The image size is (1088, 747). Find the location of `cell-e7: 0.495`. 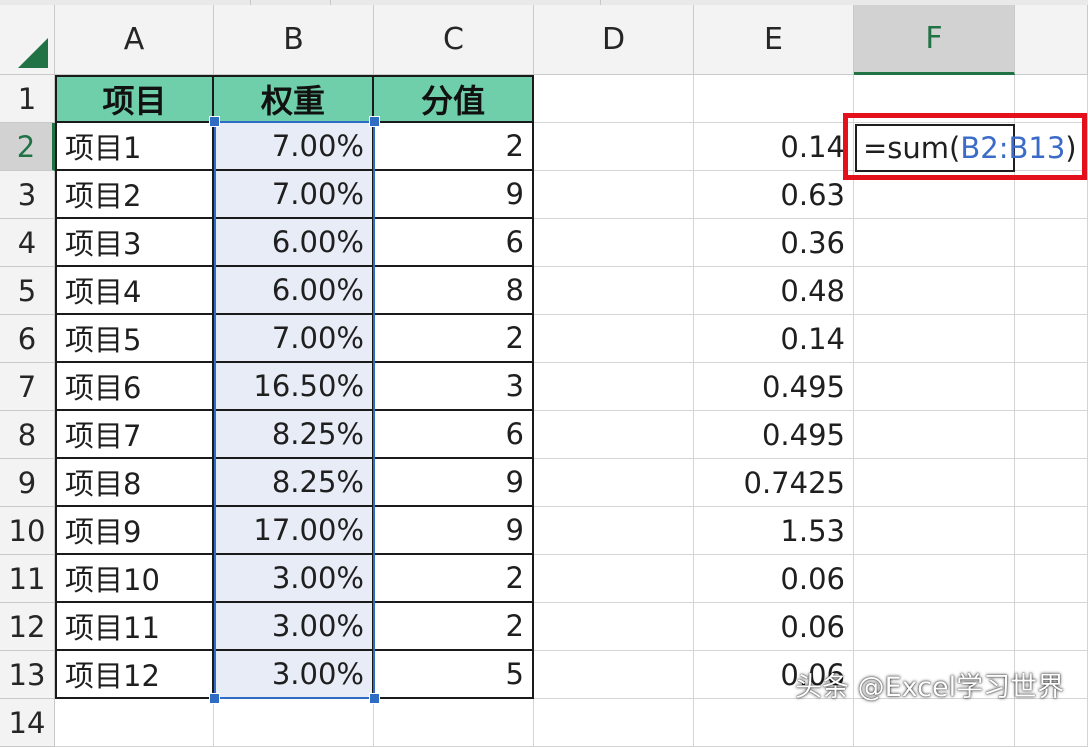

cell-e7: 0.495 is located at coordinates (774, 387).